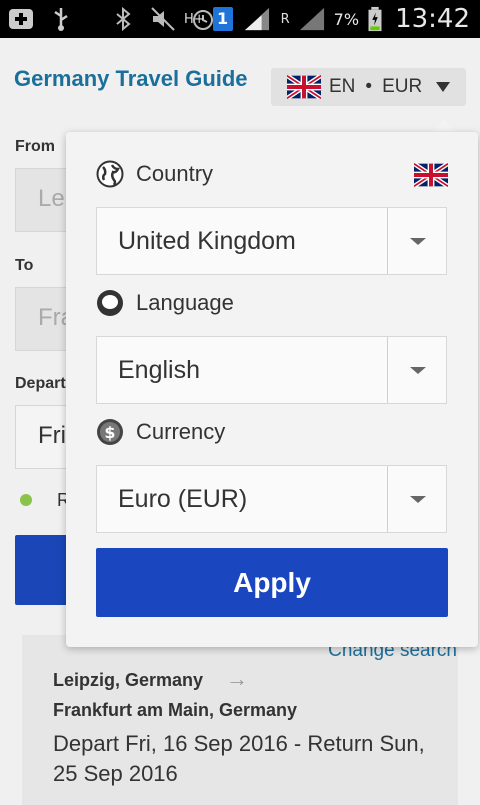 This screenshot has height=805, width=480. I want to click on country-row-label: Country, so click(154, 174).